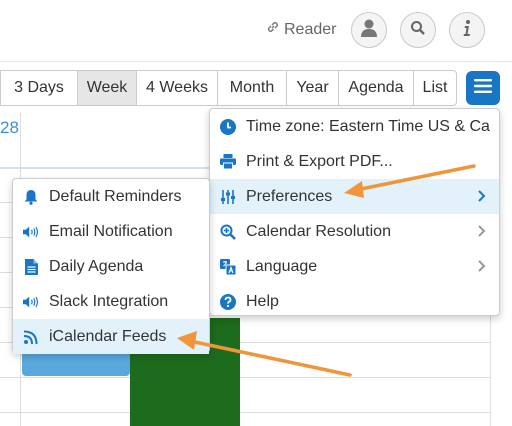 The image size is (512, 426). I want to click on menu-item-label: Language, so click(282, 266).